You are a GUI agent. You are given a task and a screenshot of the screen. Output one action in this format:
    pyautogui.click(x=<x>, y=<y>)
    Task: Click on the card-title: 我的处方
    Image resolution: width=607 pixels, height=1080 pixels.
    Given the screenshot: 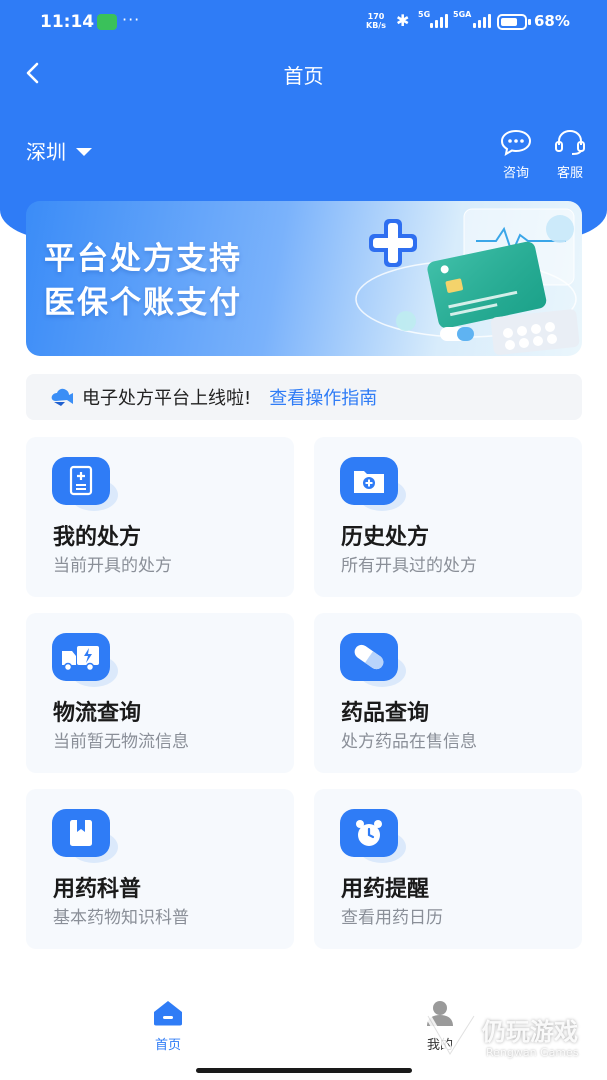 What is the action you would take?
    pyautogui.click(x=97, y=537)
    